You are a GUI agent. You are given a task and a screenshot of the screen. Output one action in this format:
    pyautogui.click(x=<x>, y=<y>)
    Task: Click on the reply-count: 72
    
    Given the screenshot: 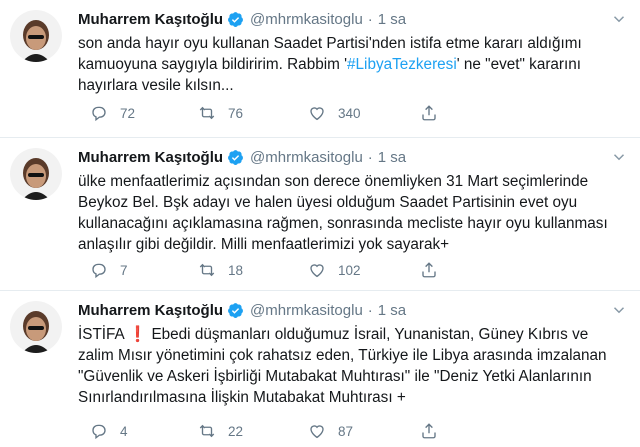 What is the action you would take?
    pyautogui.click(x=128, y=113)
    